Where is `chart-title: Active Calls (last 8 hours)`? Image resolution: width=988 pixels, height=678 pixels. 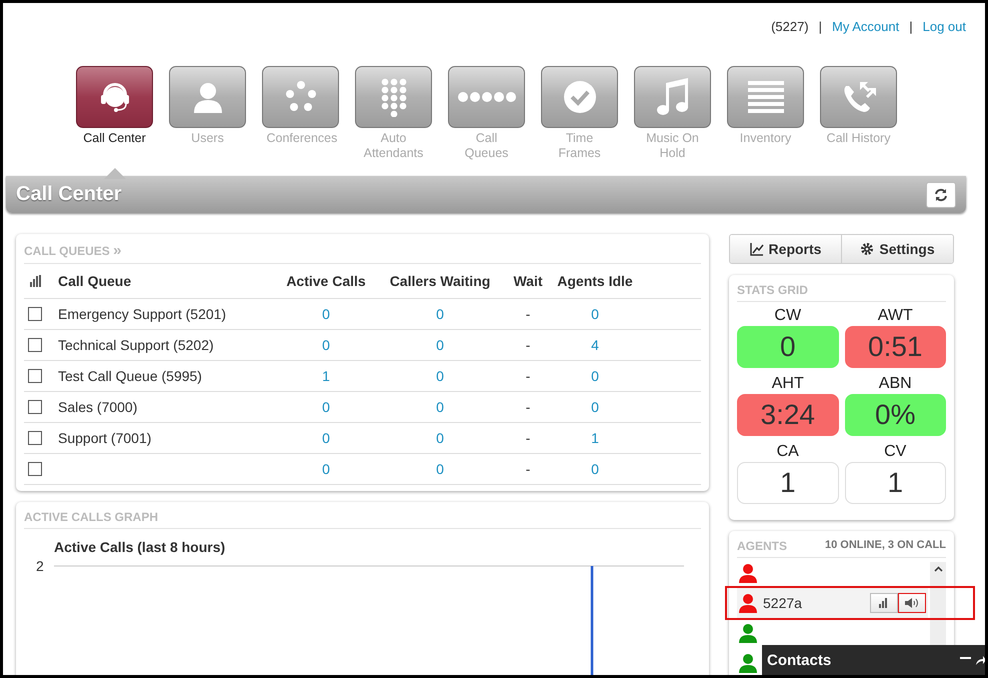 chart-title: Active Calls (last 8 hours) is located at coordinates (140, 547).